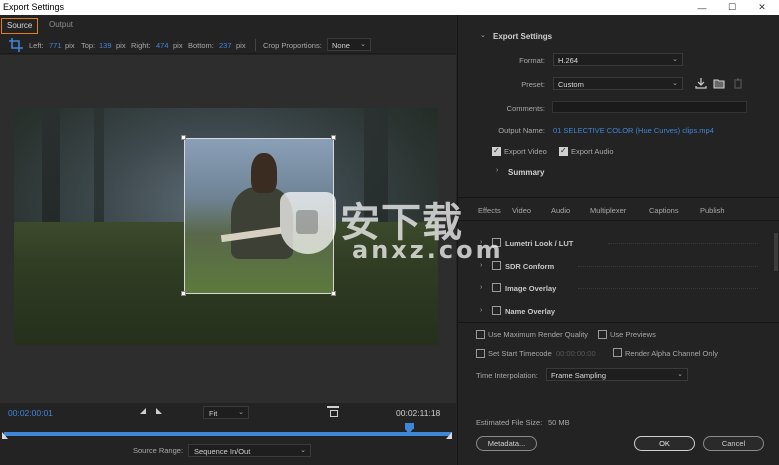 Image resolution: width=779 pixels, height=465 pixels. Describe the element at coordinates (496, 242) in the screenshot. I see `lumetri-checkbox` at that location.